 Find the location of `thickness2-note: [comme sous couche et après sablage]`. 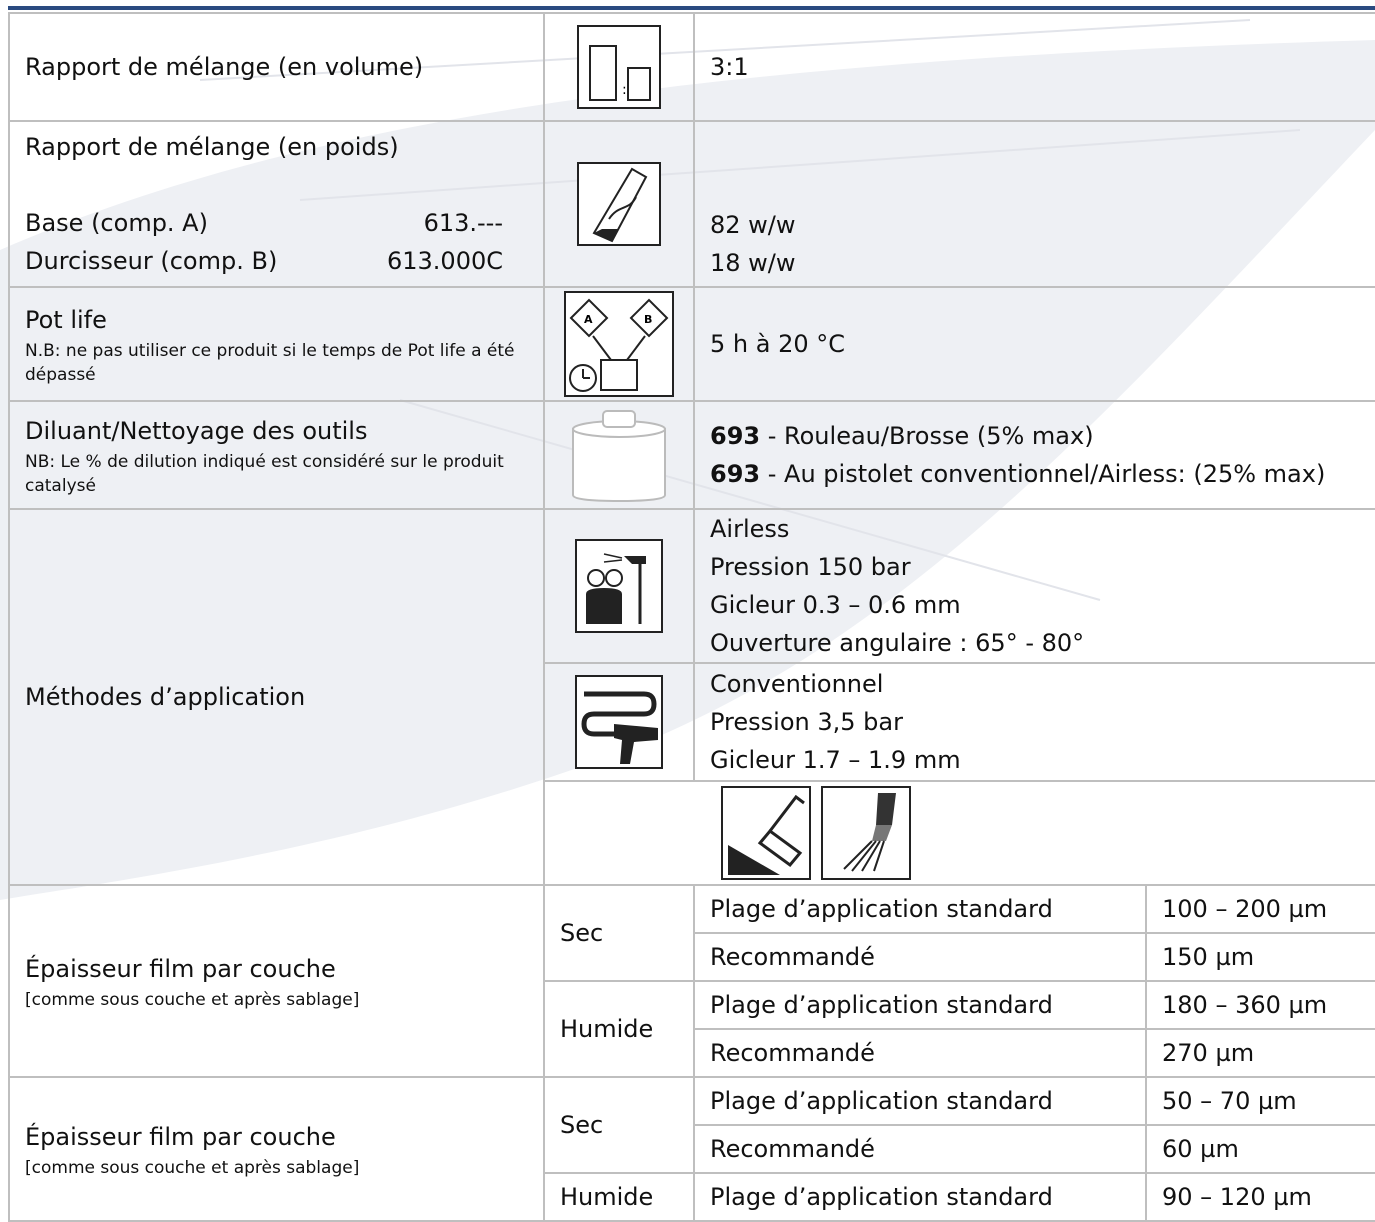

thickness2-note: [comme sous couche et après sablage] is located at coordinates (192, 1168).